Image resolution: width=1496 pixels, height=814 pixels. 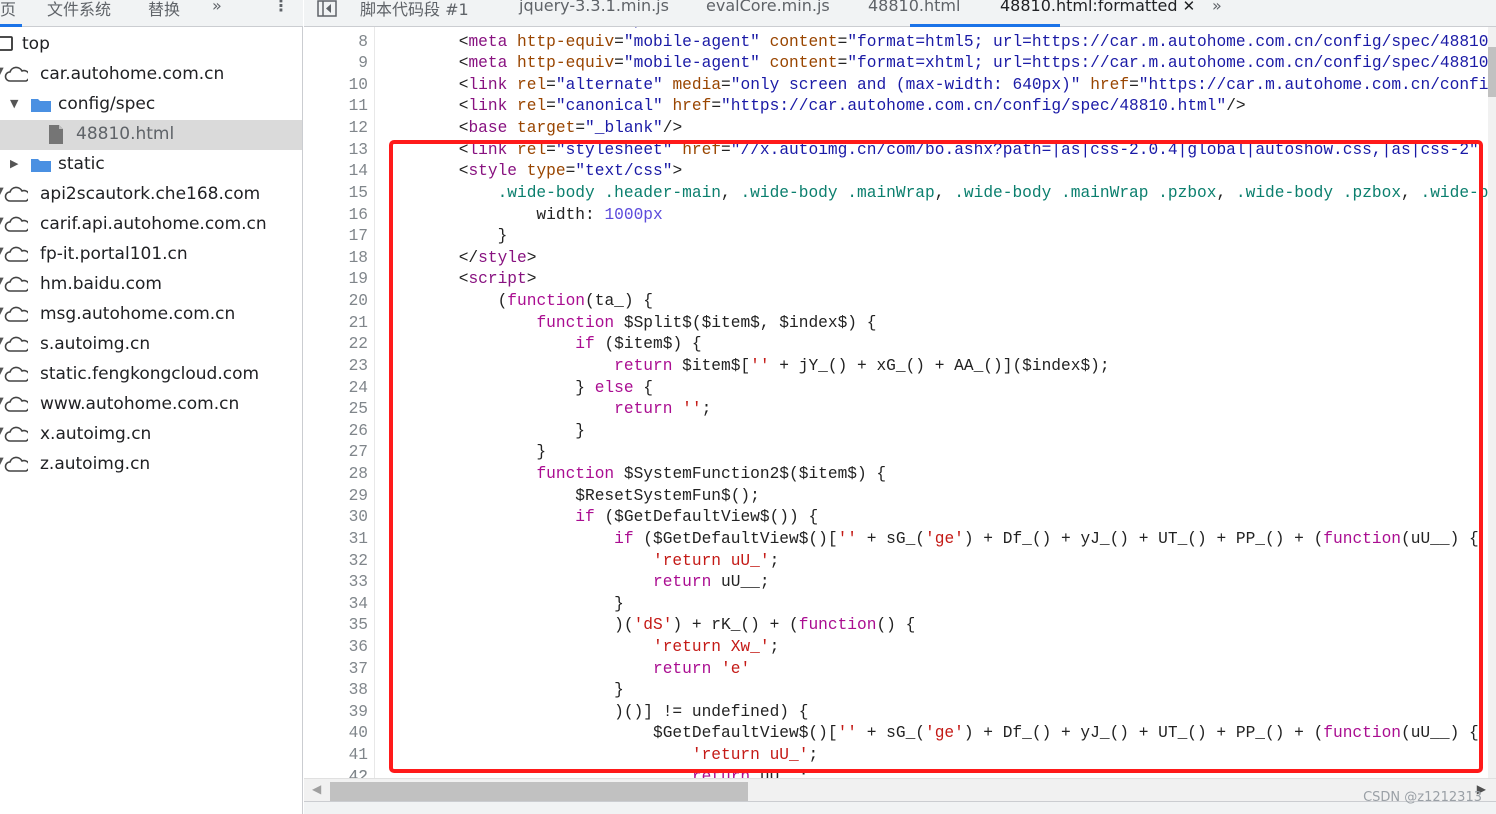 I want to click on vertical-scrollbar, so click(x=1492, y=402).